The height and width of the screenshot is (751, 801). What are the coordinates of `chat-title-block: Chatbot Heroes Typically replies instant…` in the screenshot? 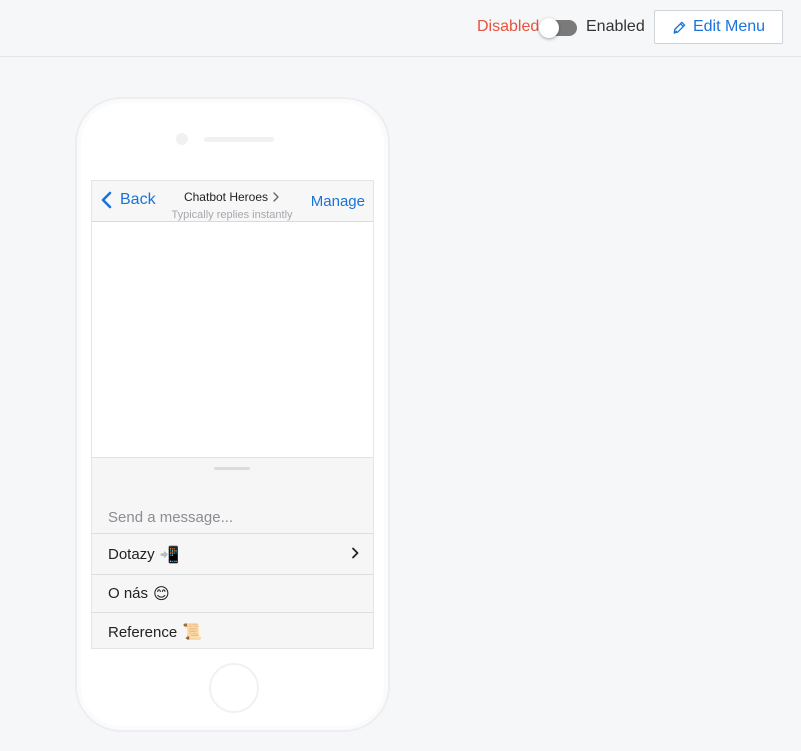 It's located at (232, 204).